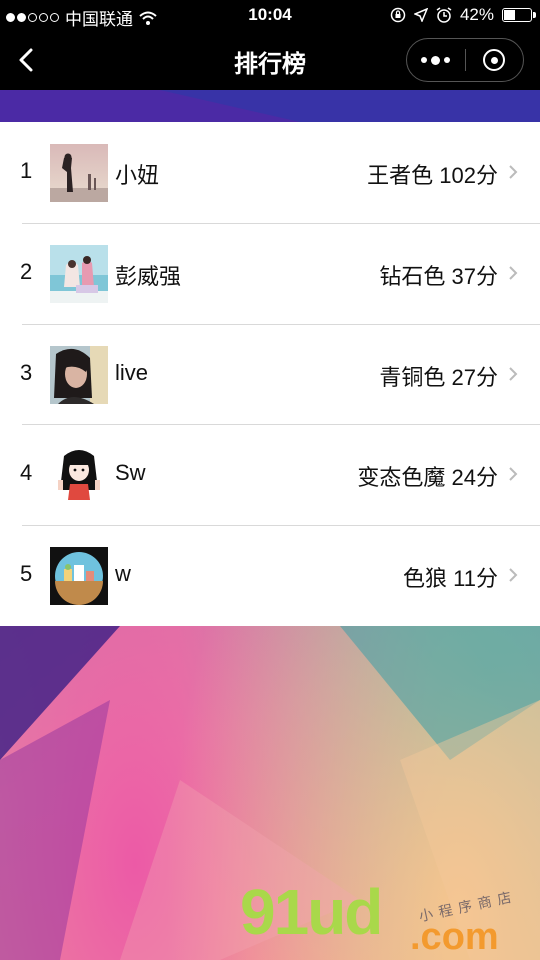 The image size is (540, 960). Describe the element at coordinates (130, 473) in the screenshot. I see `player-name: Sw` at that location.